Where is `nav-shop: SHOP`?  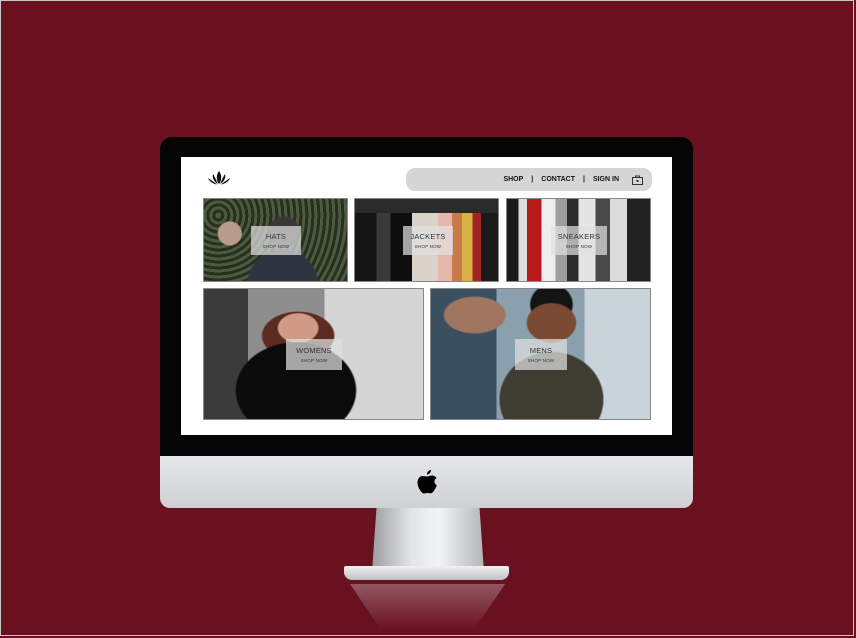
nav-shop: SHOP is located at coordinates (513, 179).